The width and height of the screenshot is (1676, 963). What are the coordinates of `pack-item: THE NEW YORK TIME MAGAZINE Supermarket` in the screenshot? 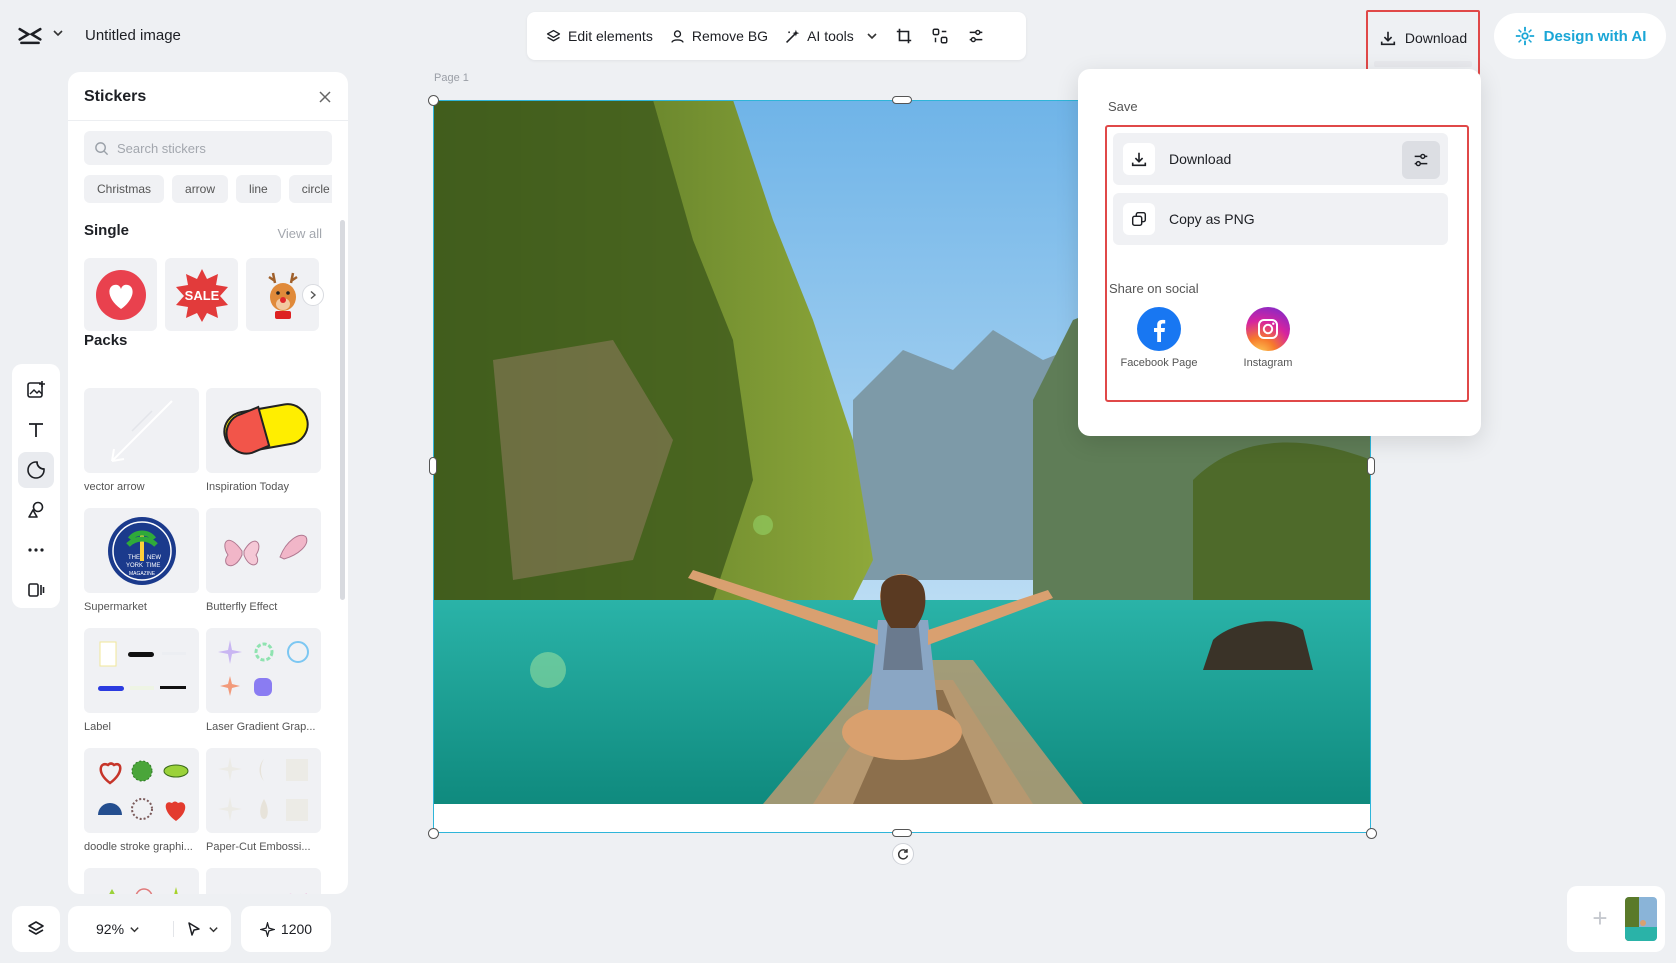 It's located at (141, 568).